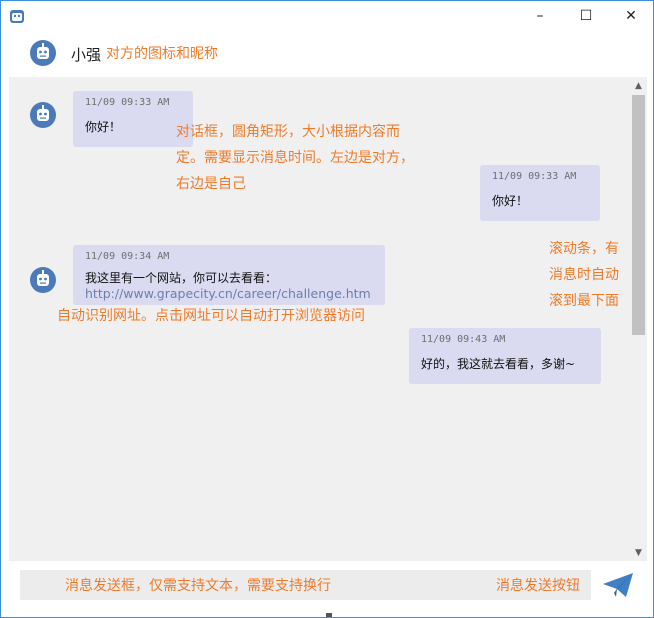  I want to click on scroll-annotation-line1: 滚动条，有, so click(584, 249).